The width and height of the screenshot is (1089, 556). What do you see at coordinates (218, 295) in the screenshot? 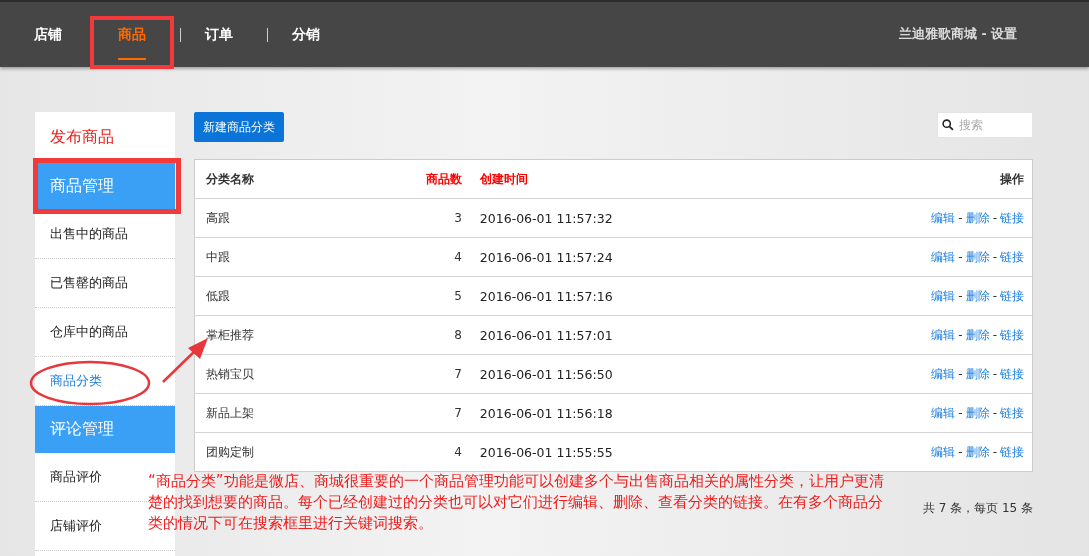
I see `table-cell: 低跟` at bounding box center [218, 295].